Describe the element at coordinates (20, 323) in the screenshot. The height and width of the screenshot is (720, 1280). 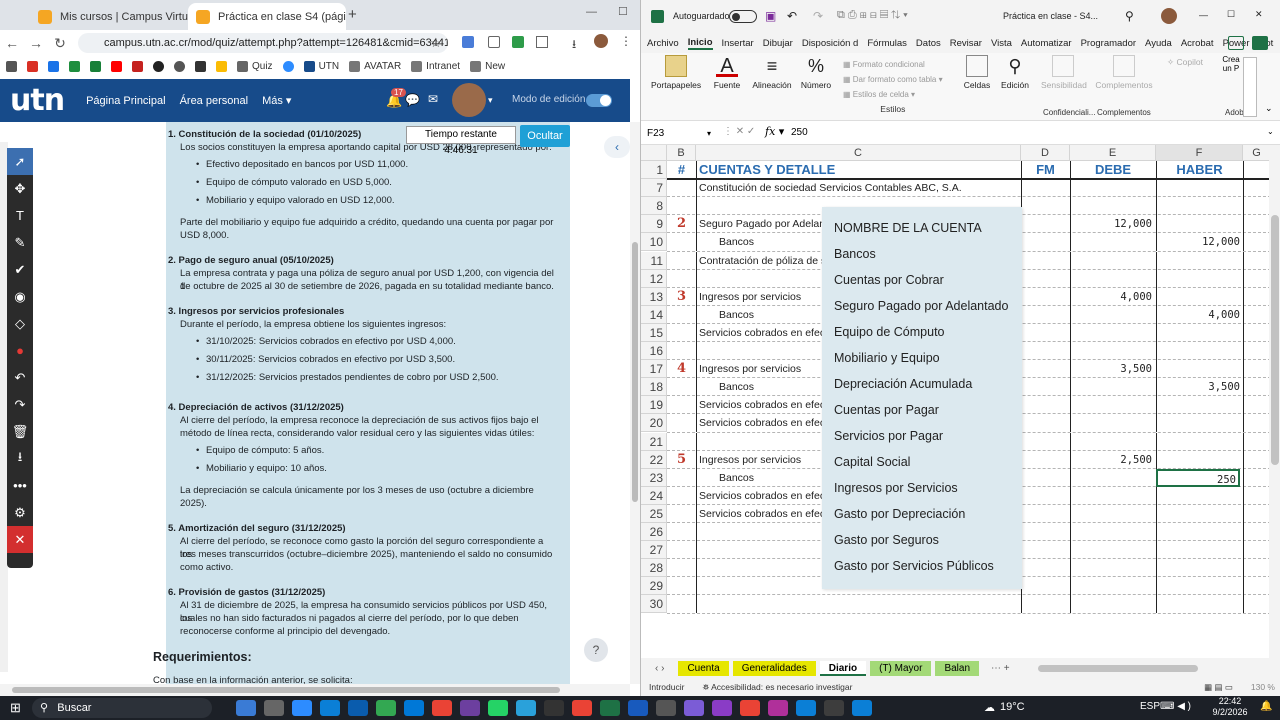
I see `eraser-tool-icon: ◇` at that location.